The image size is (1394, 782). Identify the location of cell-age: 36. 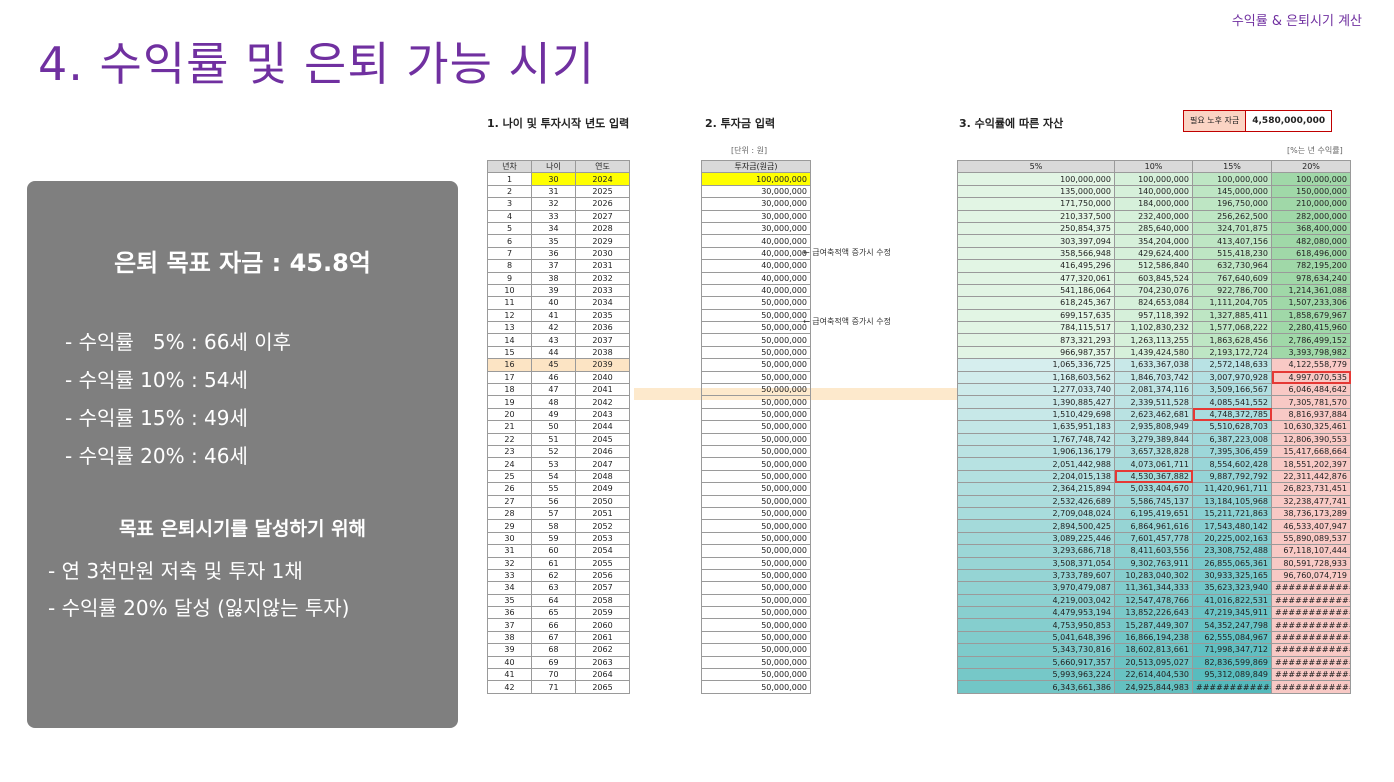
(553, 253).